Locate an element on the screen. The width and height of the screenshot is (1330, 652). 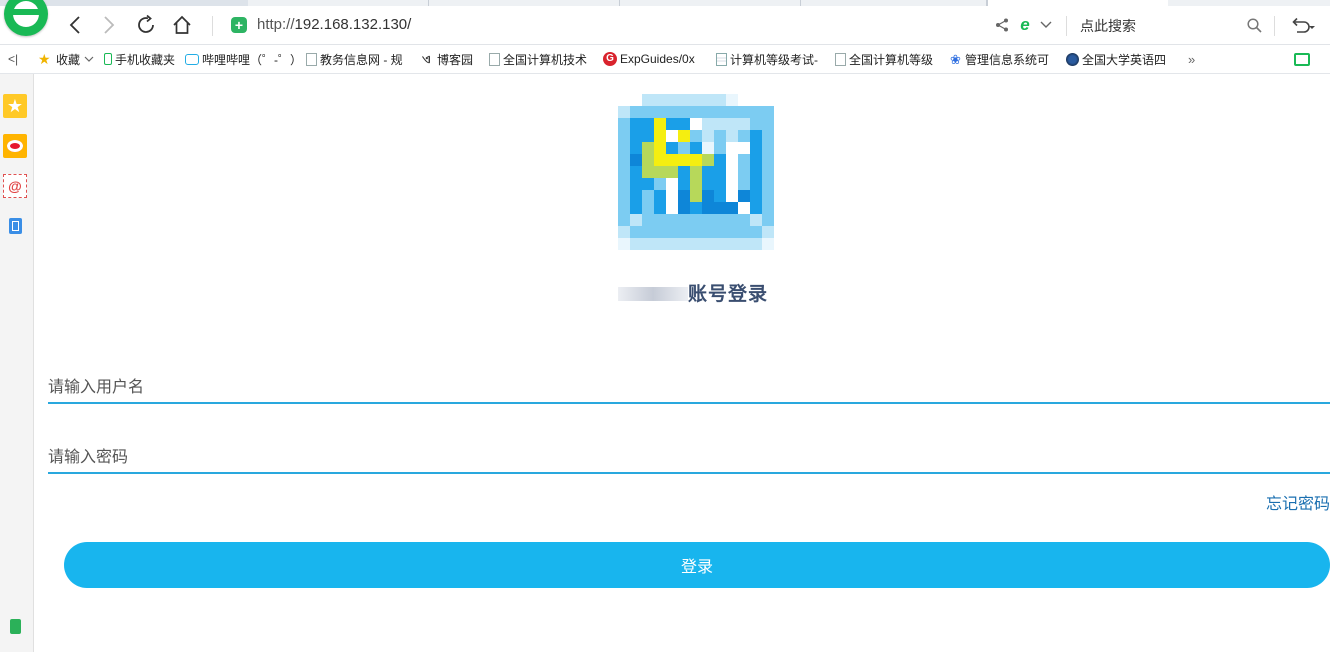
sidebar-mail-button: @ is located at coordinates (15, 186).